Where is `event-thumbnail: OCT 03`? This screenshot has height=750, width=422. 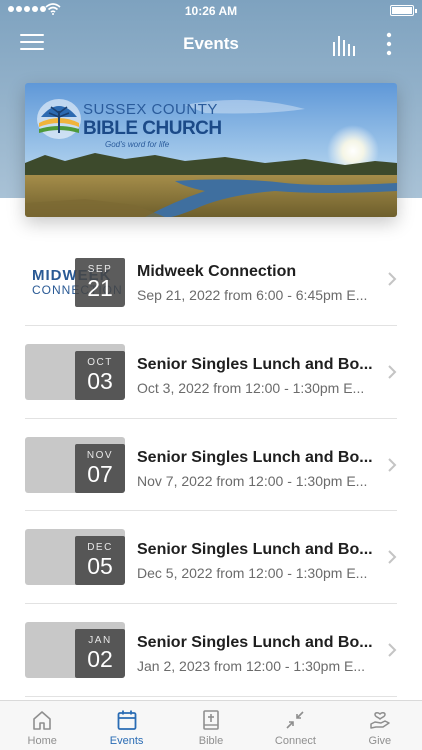 event-thumbnail: OCT 03 is located at coordinates (75, 371).